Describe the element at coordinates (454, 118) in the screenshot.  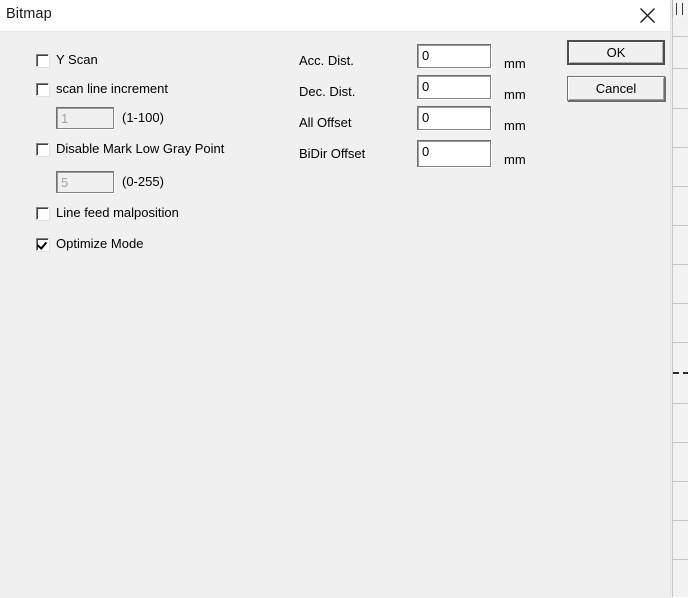
I see `input-all-offset: 0` at that location.